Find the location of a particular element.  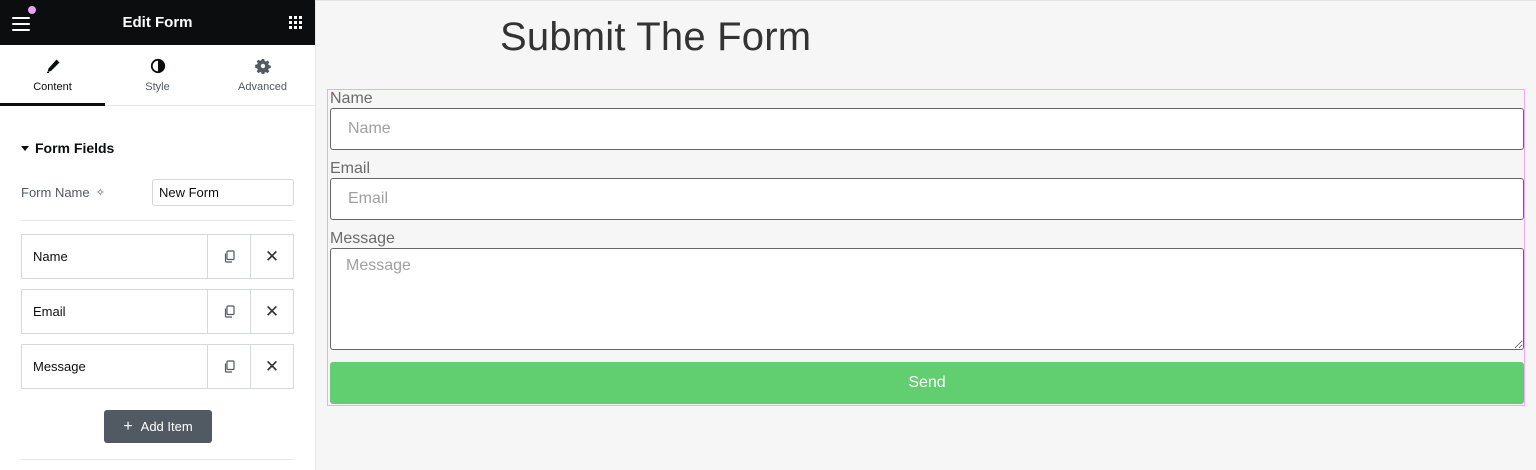

form-fields-section-toggle: Form Fields is located at coordinates (157, 148).